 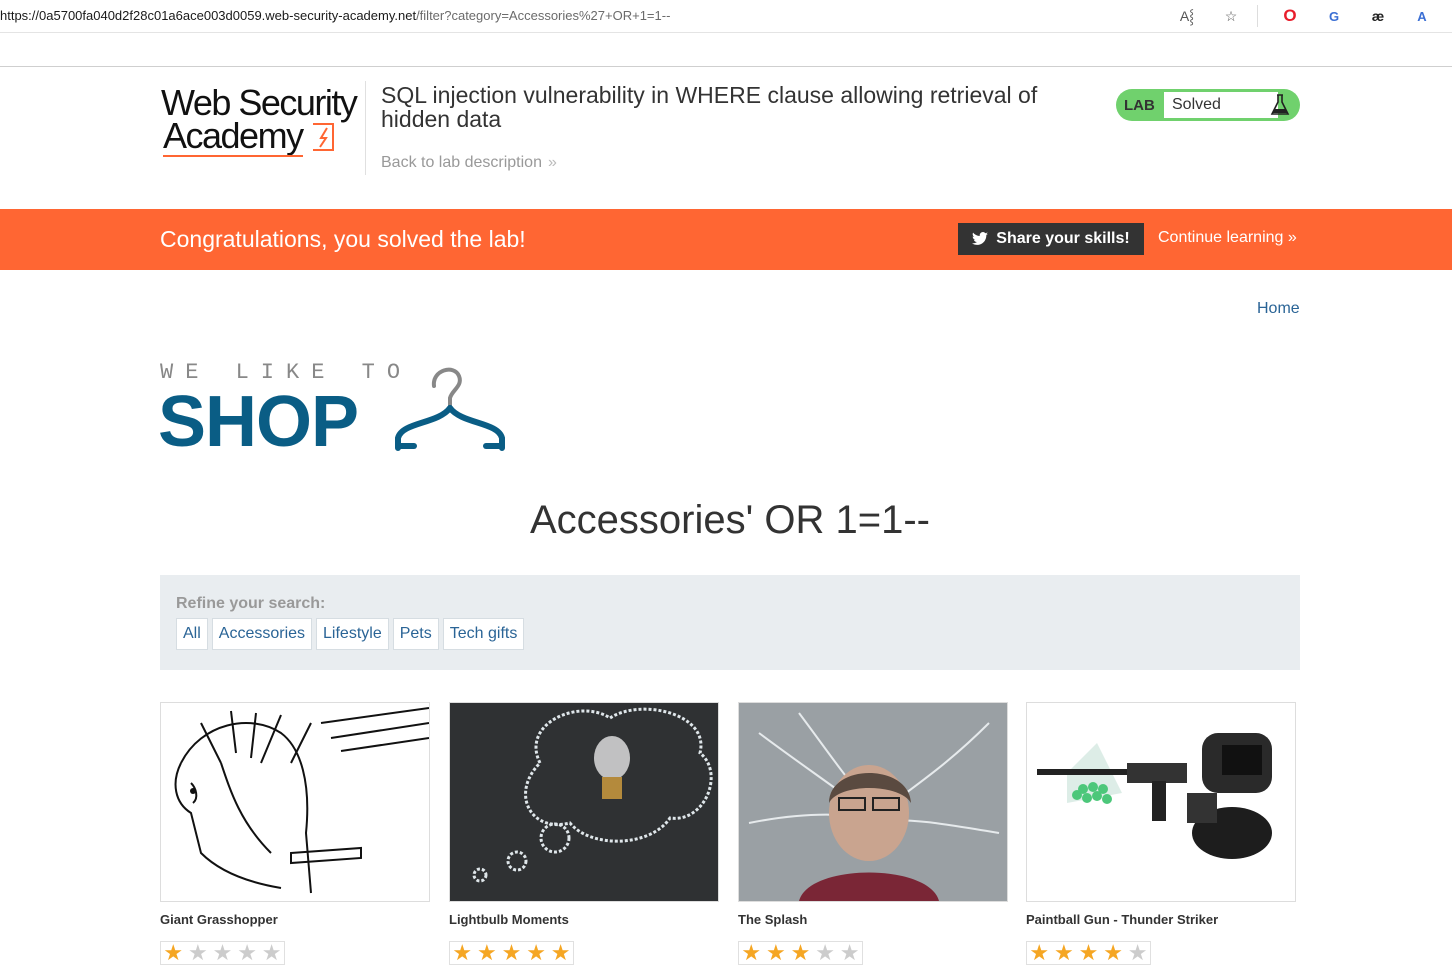 I want to click on translate-extension-icon: A, so click(x=1422, y=16).